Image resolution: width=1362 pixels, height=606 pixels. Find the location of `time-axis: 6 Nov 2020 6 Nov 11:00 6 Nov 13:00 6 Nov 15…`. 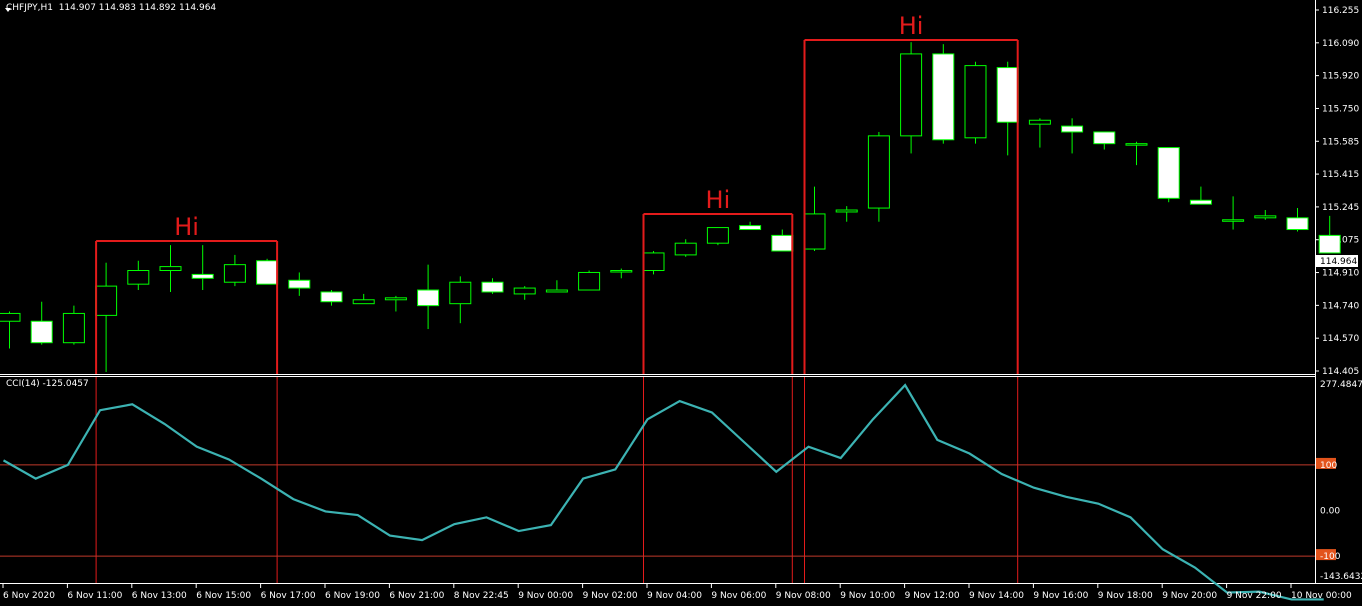

time-axis: 6 Nov 2020 6 Nov 11:00 6 Nov 13:00 6 Nov 15… is located at coordinates (677, 592).